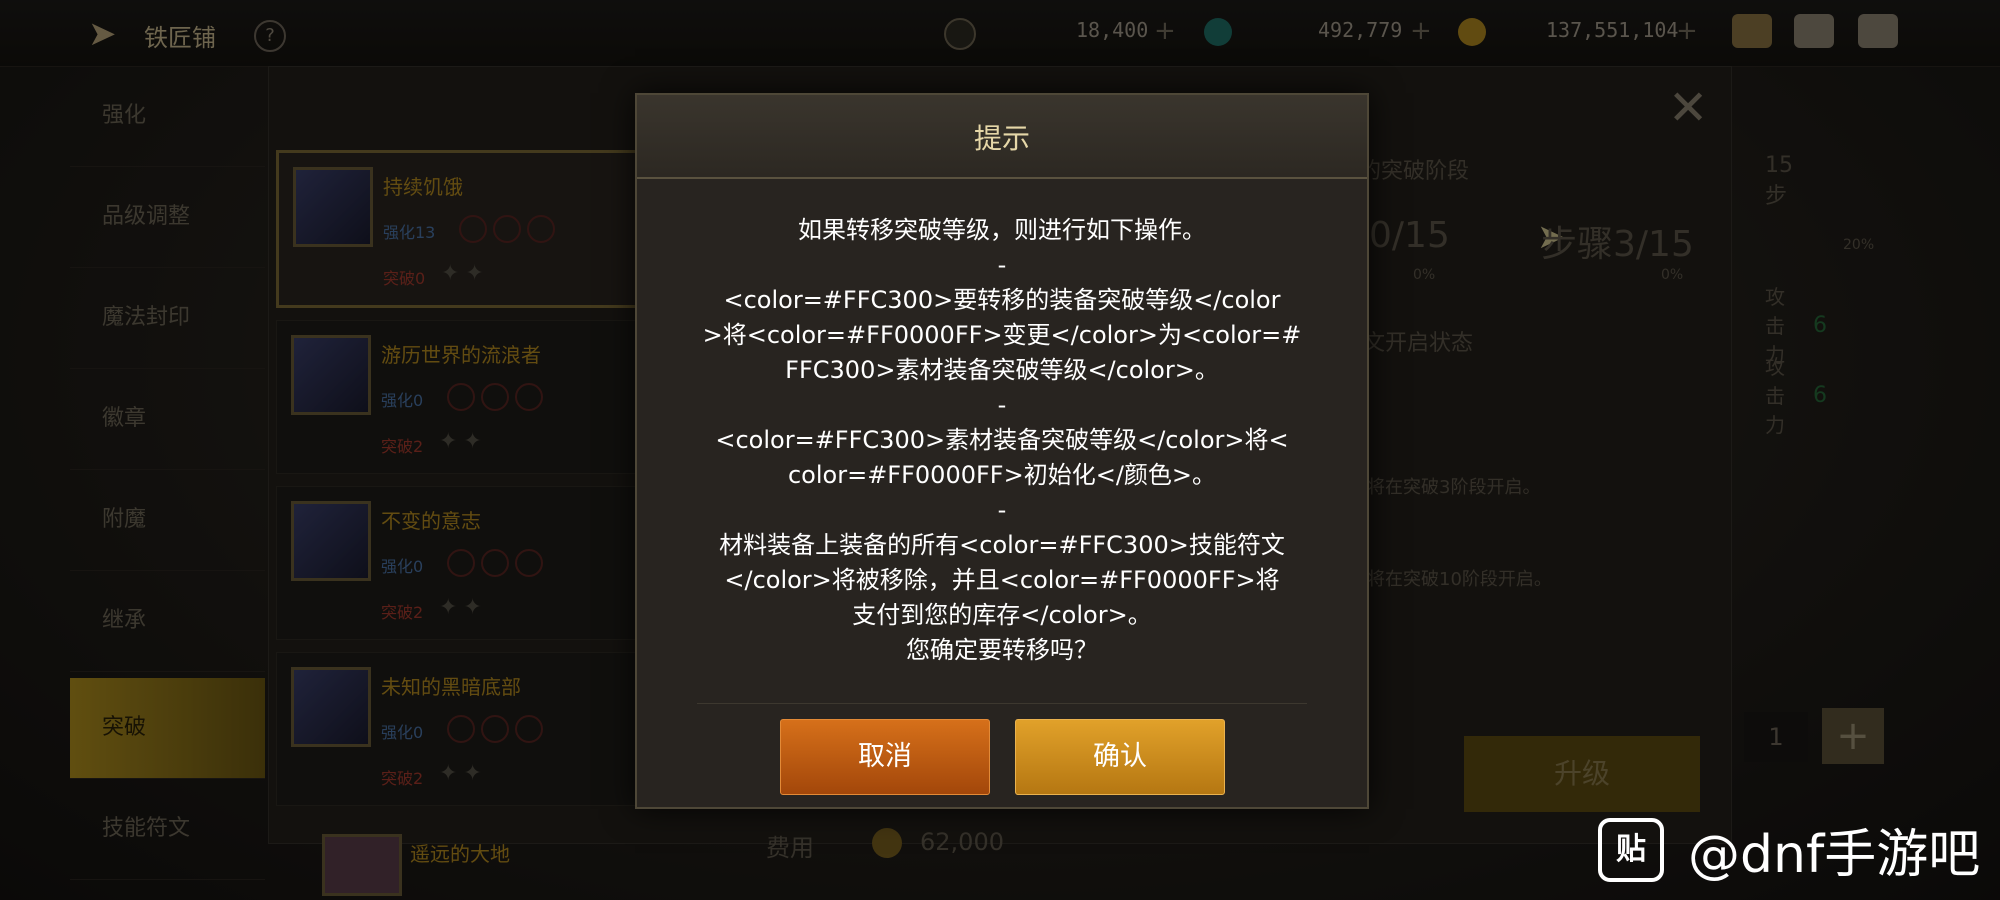  I want to click on message-line: >将<color=#FF0000FF>变更</color>为<color=#, so click(1002, 335).